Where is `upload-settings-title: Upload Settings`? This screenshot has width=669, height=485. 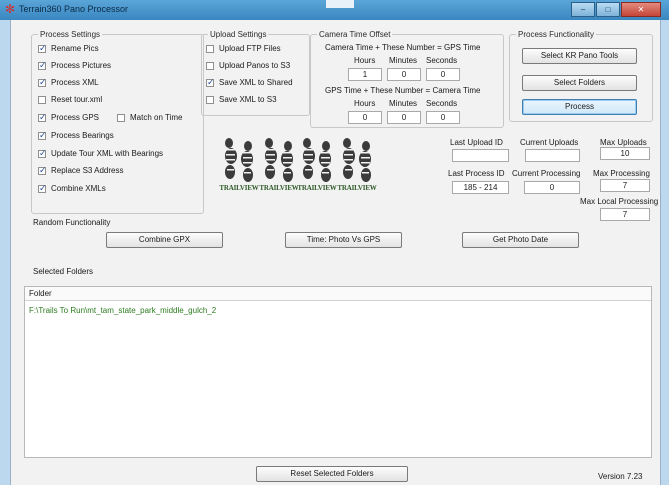 upload-settings-title: Upload Settings is located at coordinates (238, 34).